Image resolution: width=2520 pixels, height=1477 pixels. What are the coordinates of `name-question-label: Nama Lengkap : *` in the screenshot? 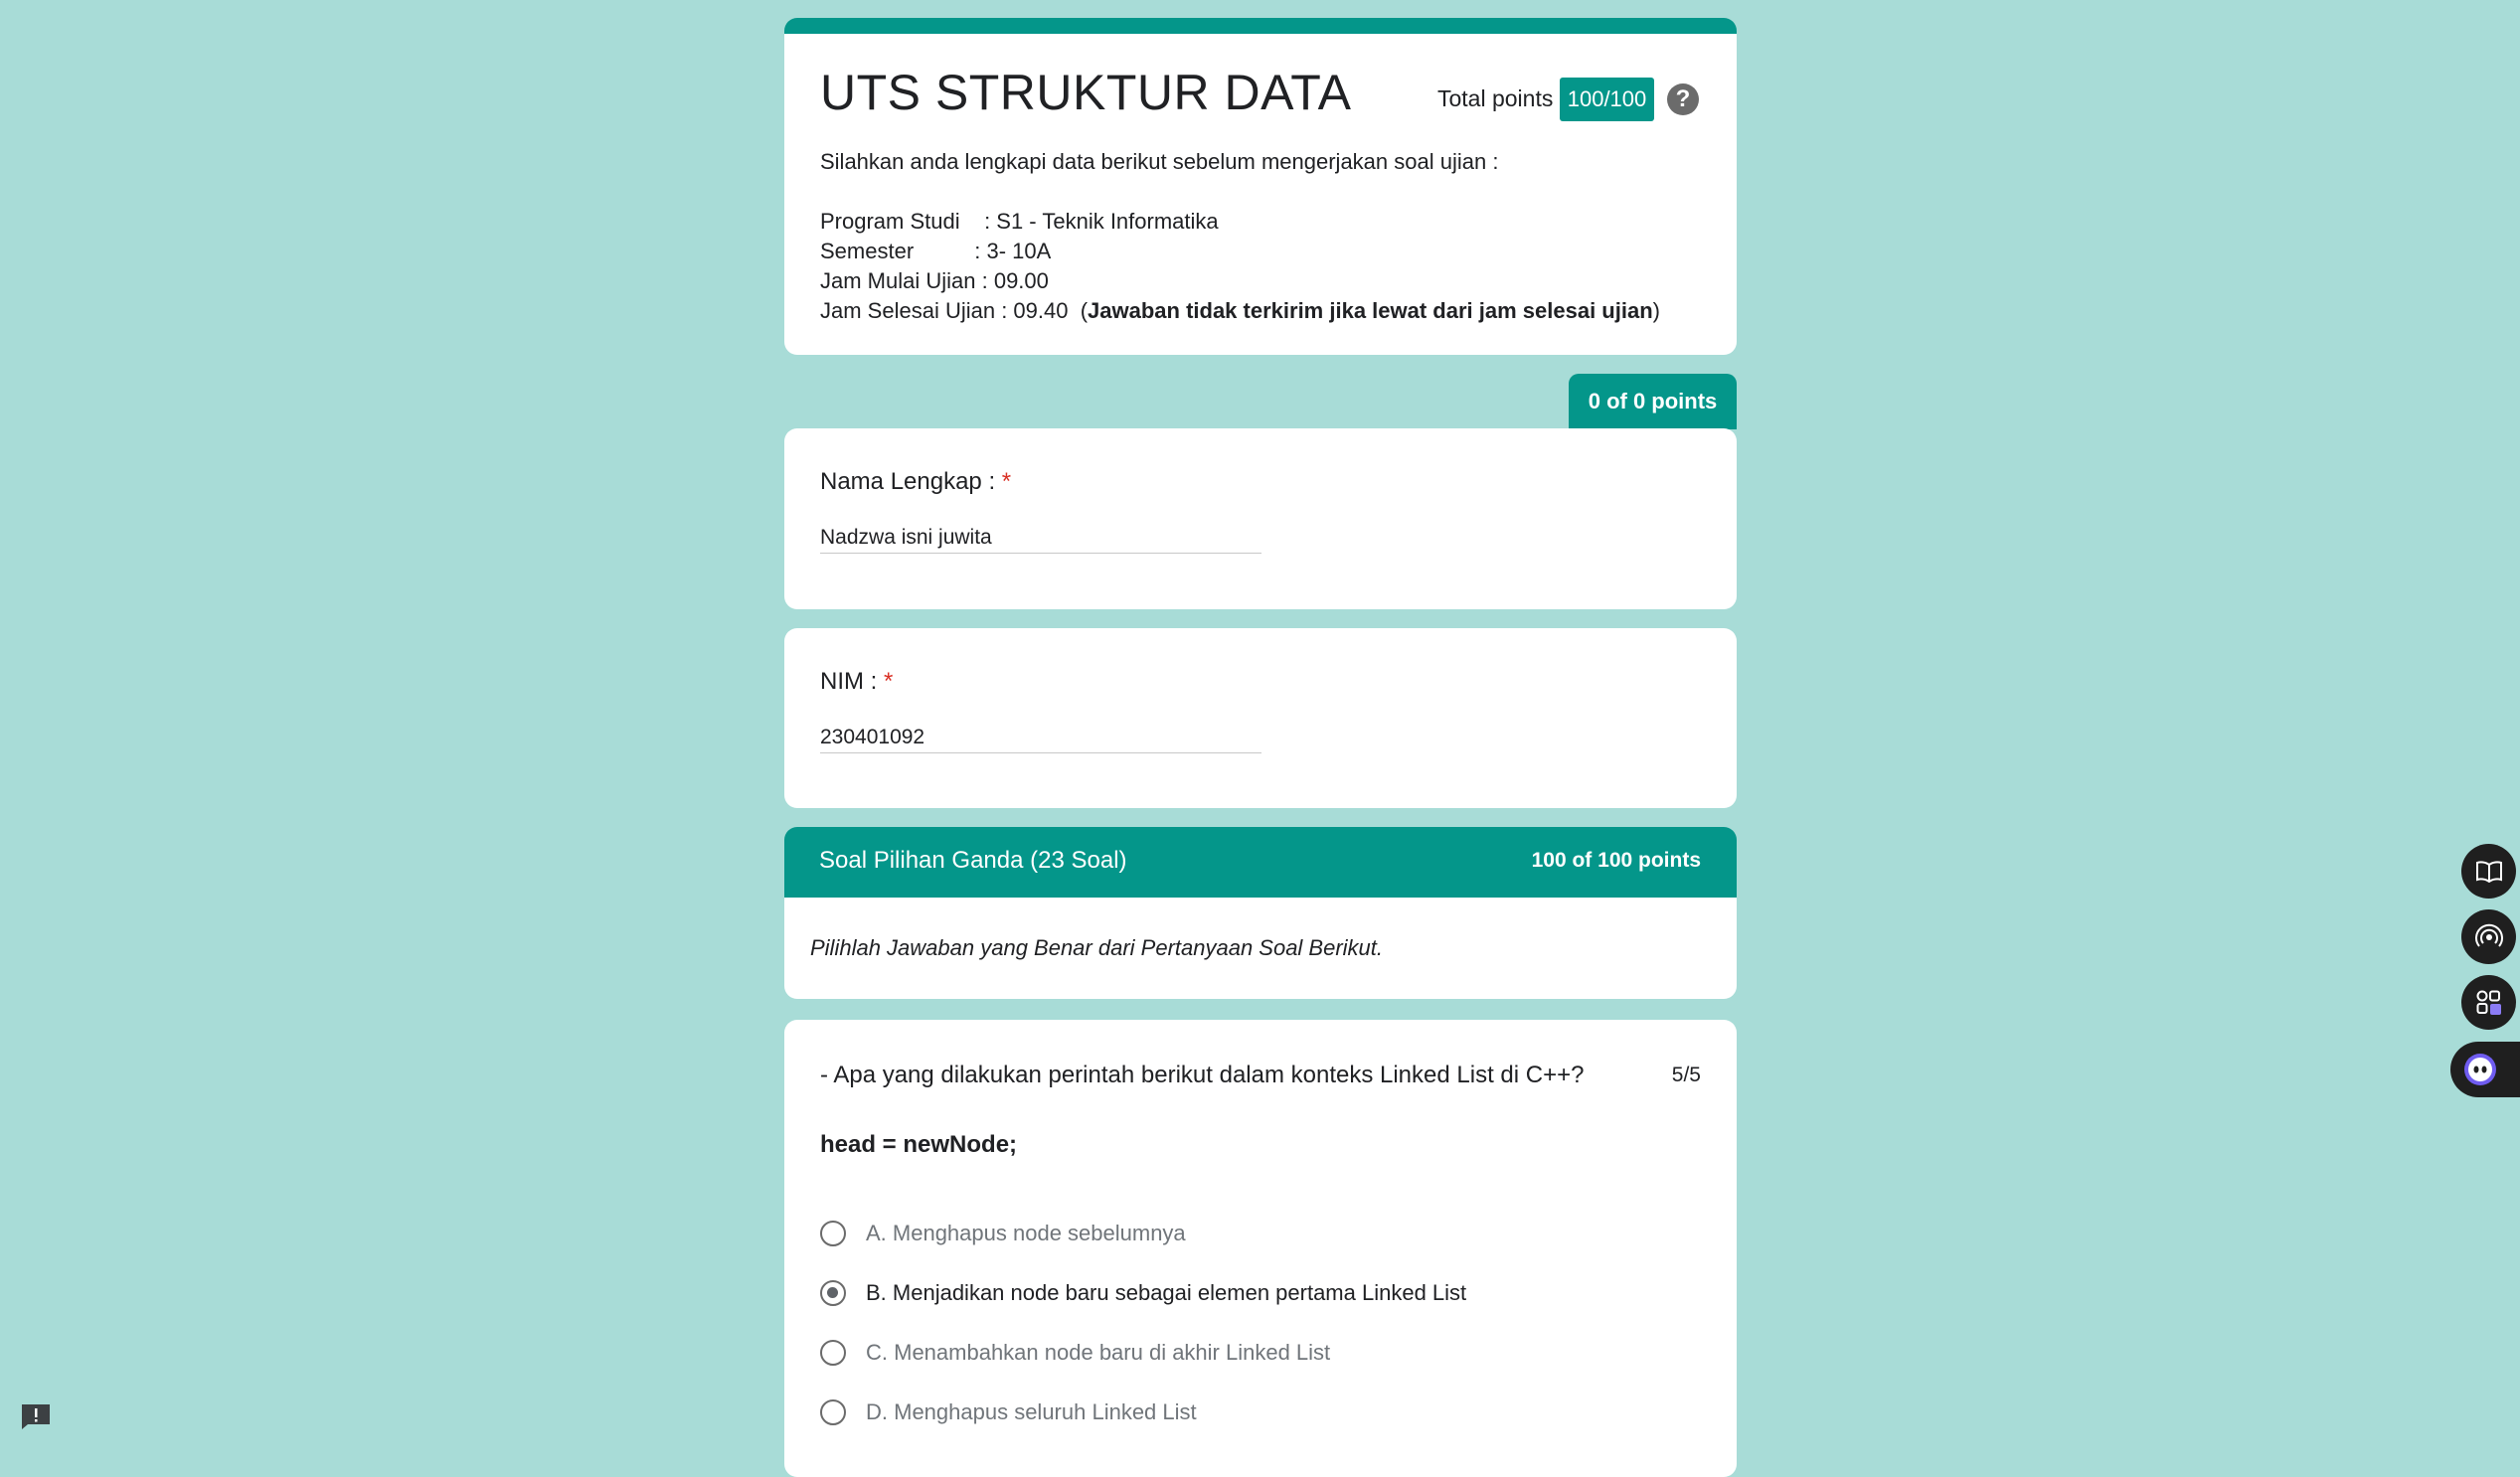 It's located at (915, 482).